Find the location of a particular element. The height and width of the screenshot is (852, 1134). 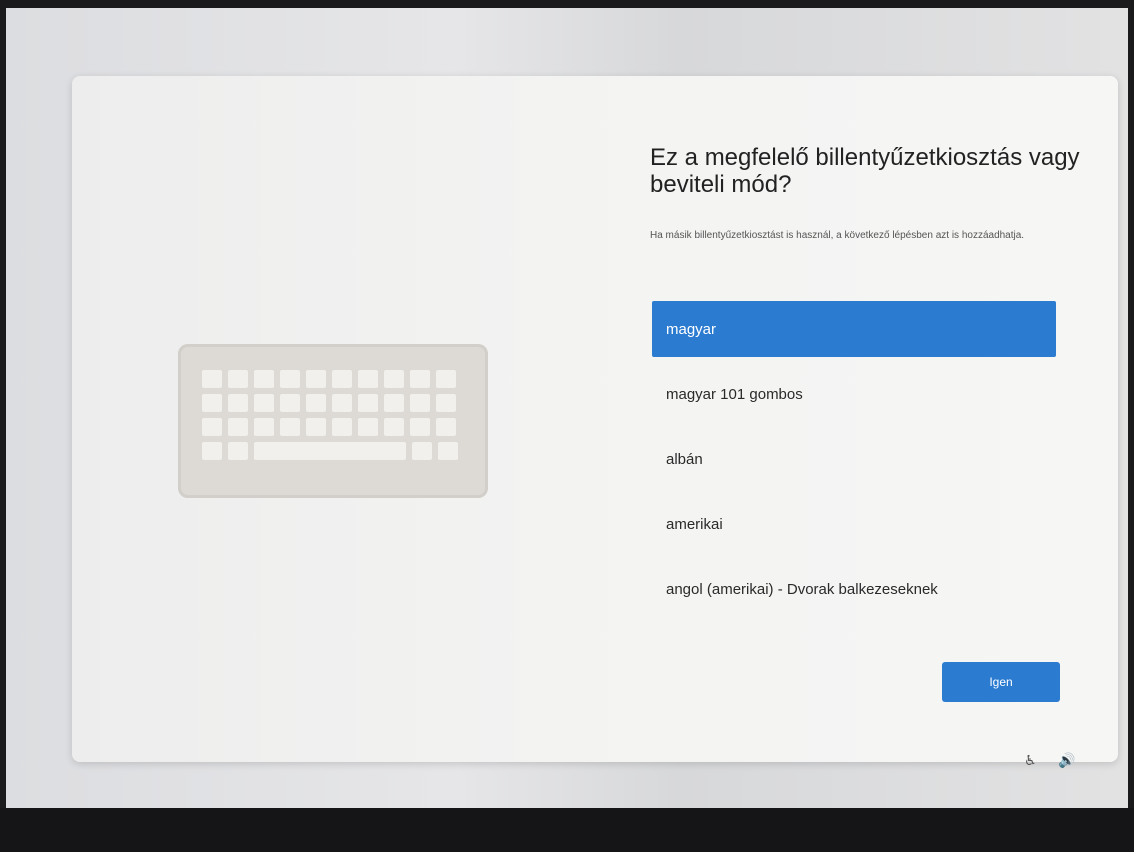

monitor-bezel is located at coordinates (567, 830).